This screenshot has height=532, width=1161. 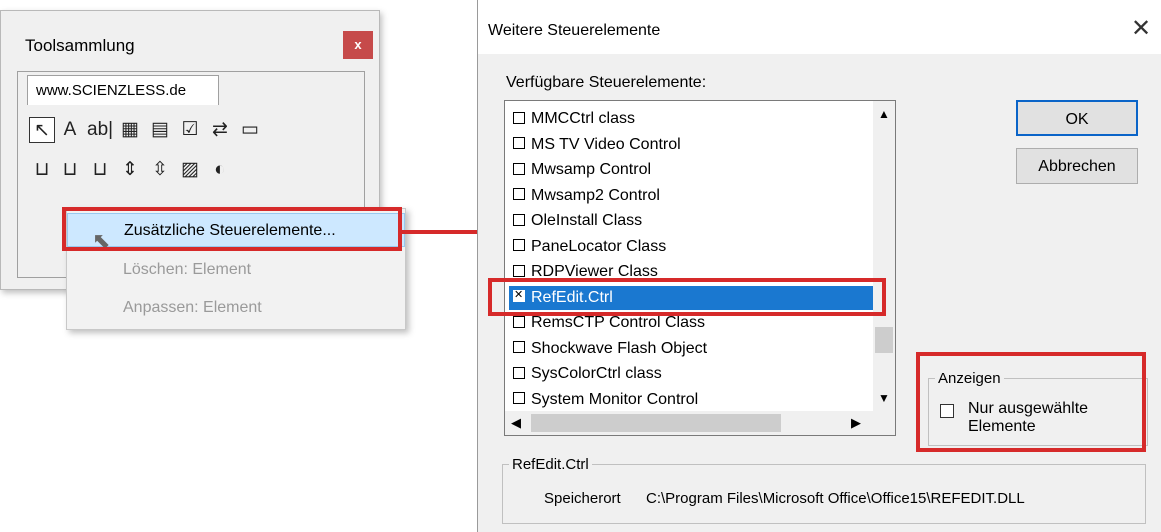 I want to click on list-item-label: PaneLocator Class, so click(x=599, y=246).